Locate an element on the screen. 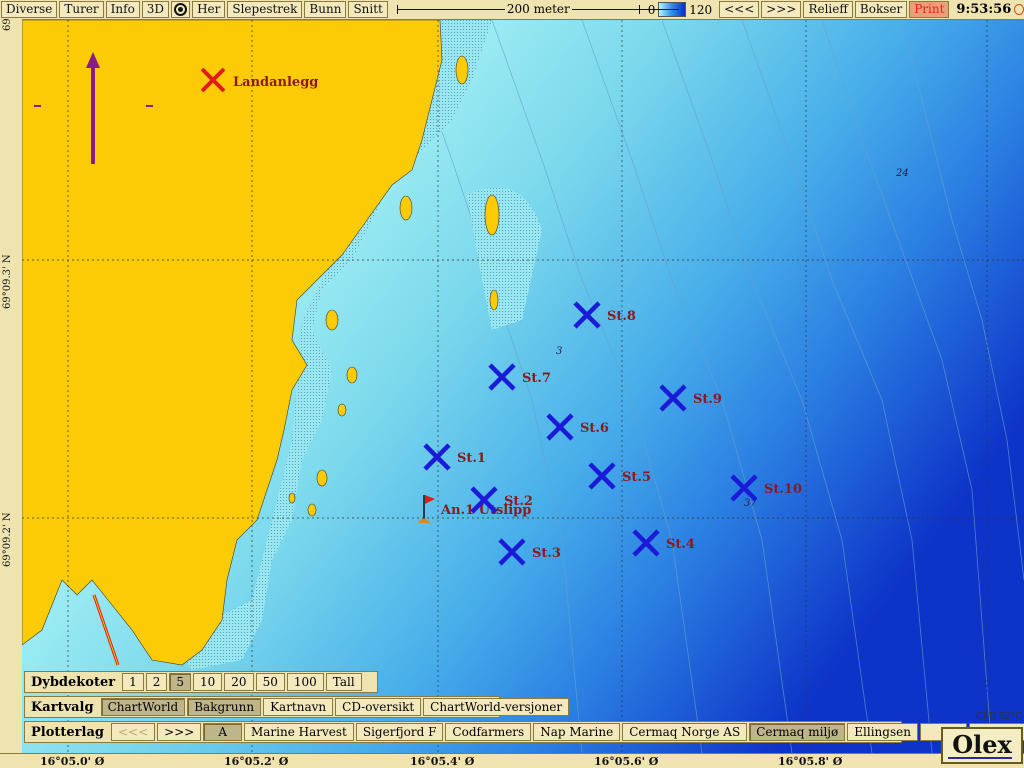  station-label-st7: St.7 is located at coordinates (536, 378).